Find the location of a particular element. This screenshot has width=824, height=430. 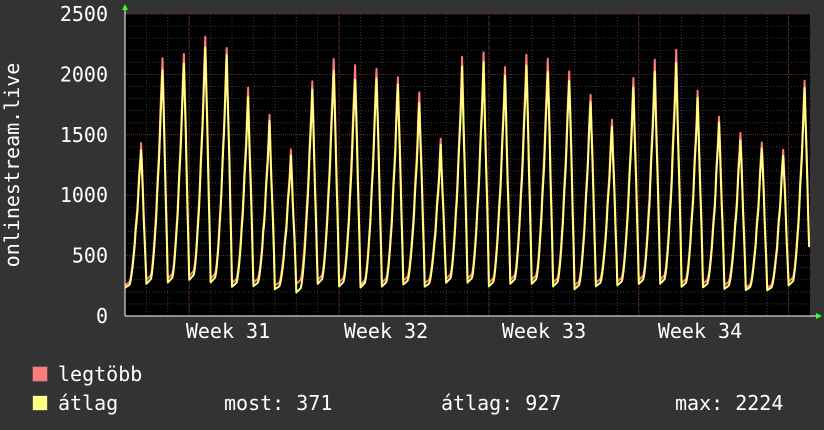

legend-swatch-max is located at coordinates (40, 374).